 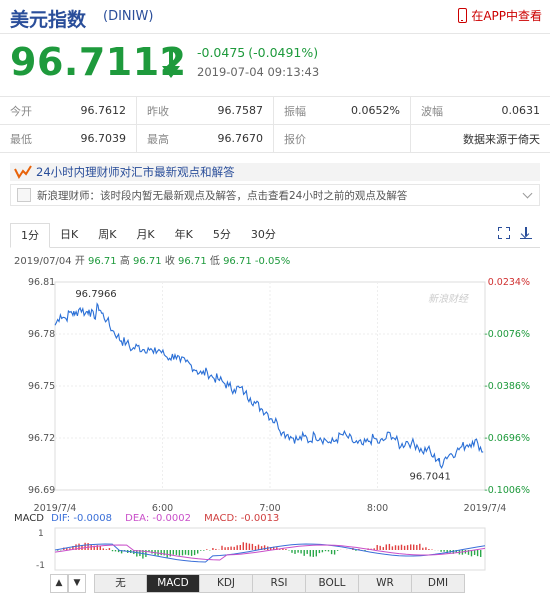 I want to click on y-tick-label: 96.72, so click(x=41, y=438).